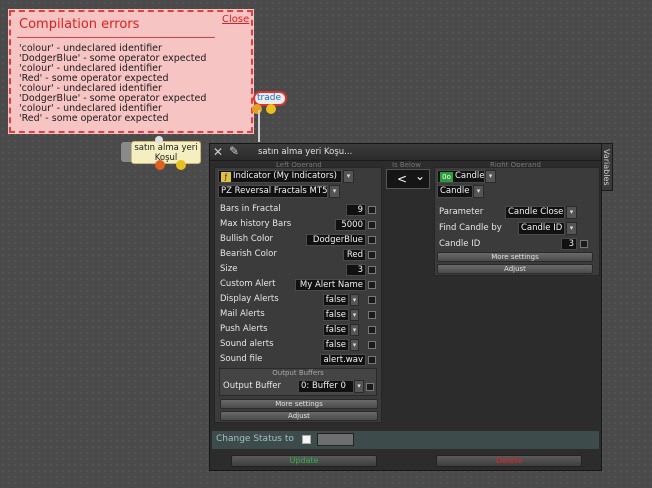 This screenshot has height=488, width=652. Describe the element at coordinates (241, 359) in the screenshot. I see `param-label: Sound file` at that location.